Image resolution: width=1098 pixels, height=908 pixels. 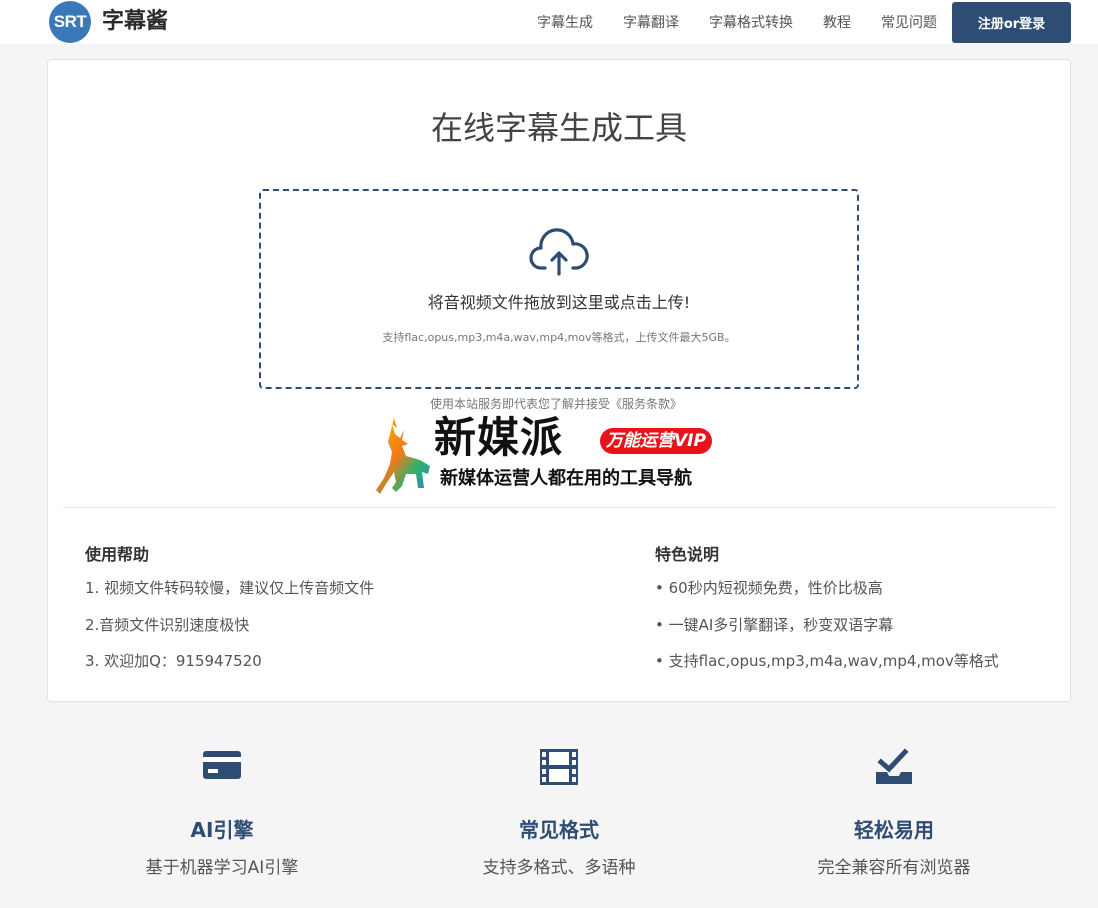 I want to click on promo-banner: 新媒派 万能运营VIP 新媒体运营人都在用的工具导航, so click(x=552, y=454).